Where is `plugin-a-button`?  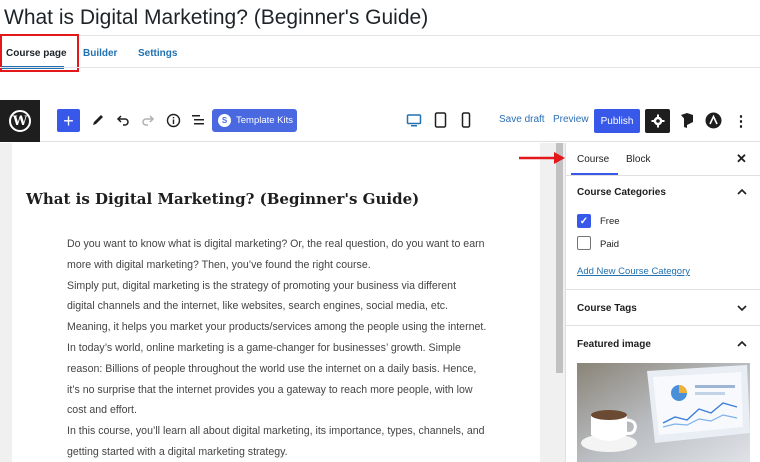
plugin-a-button is located at coordinates (713, 120).